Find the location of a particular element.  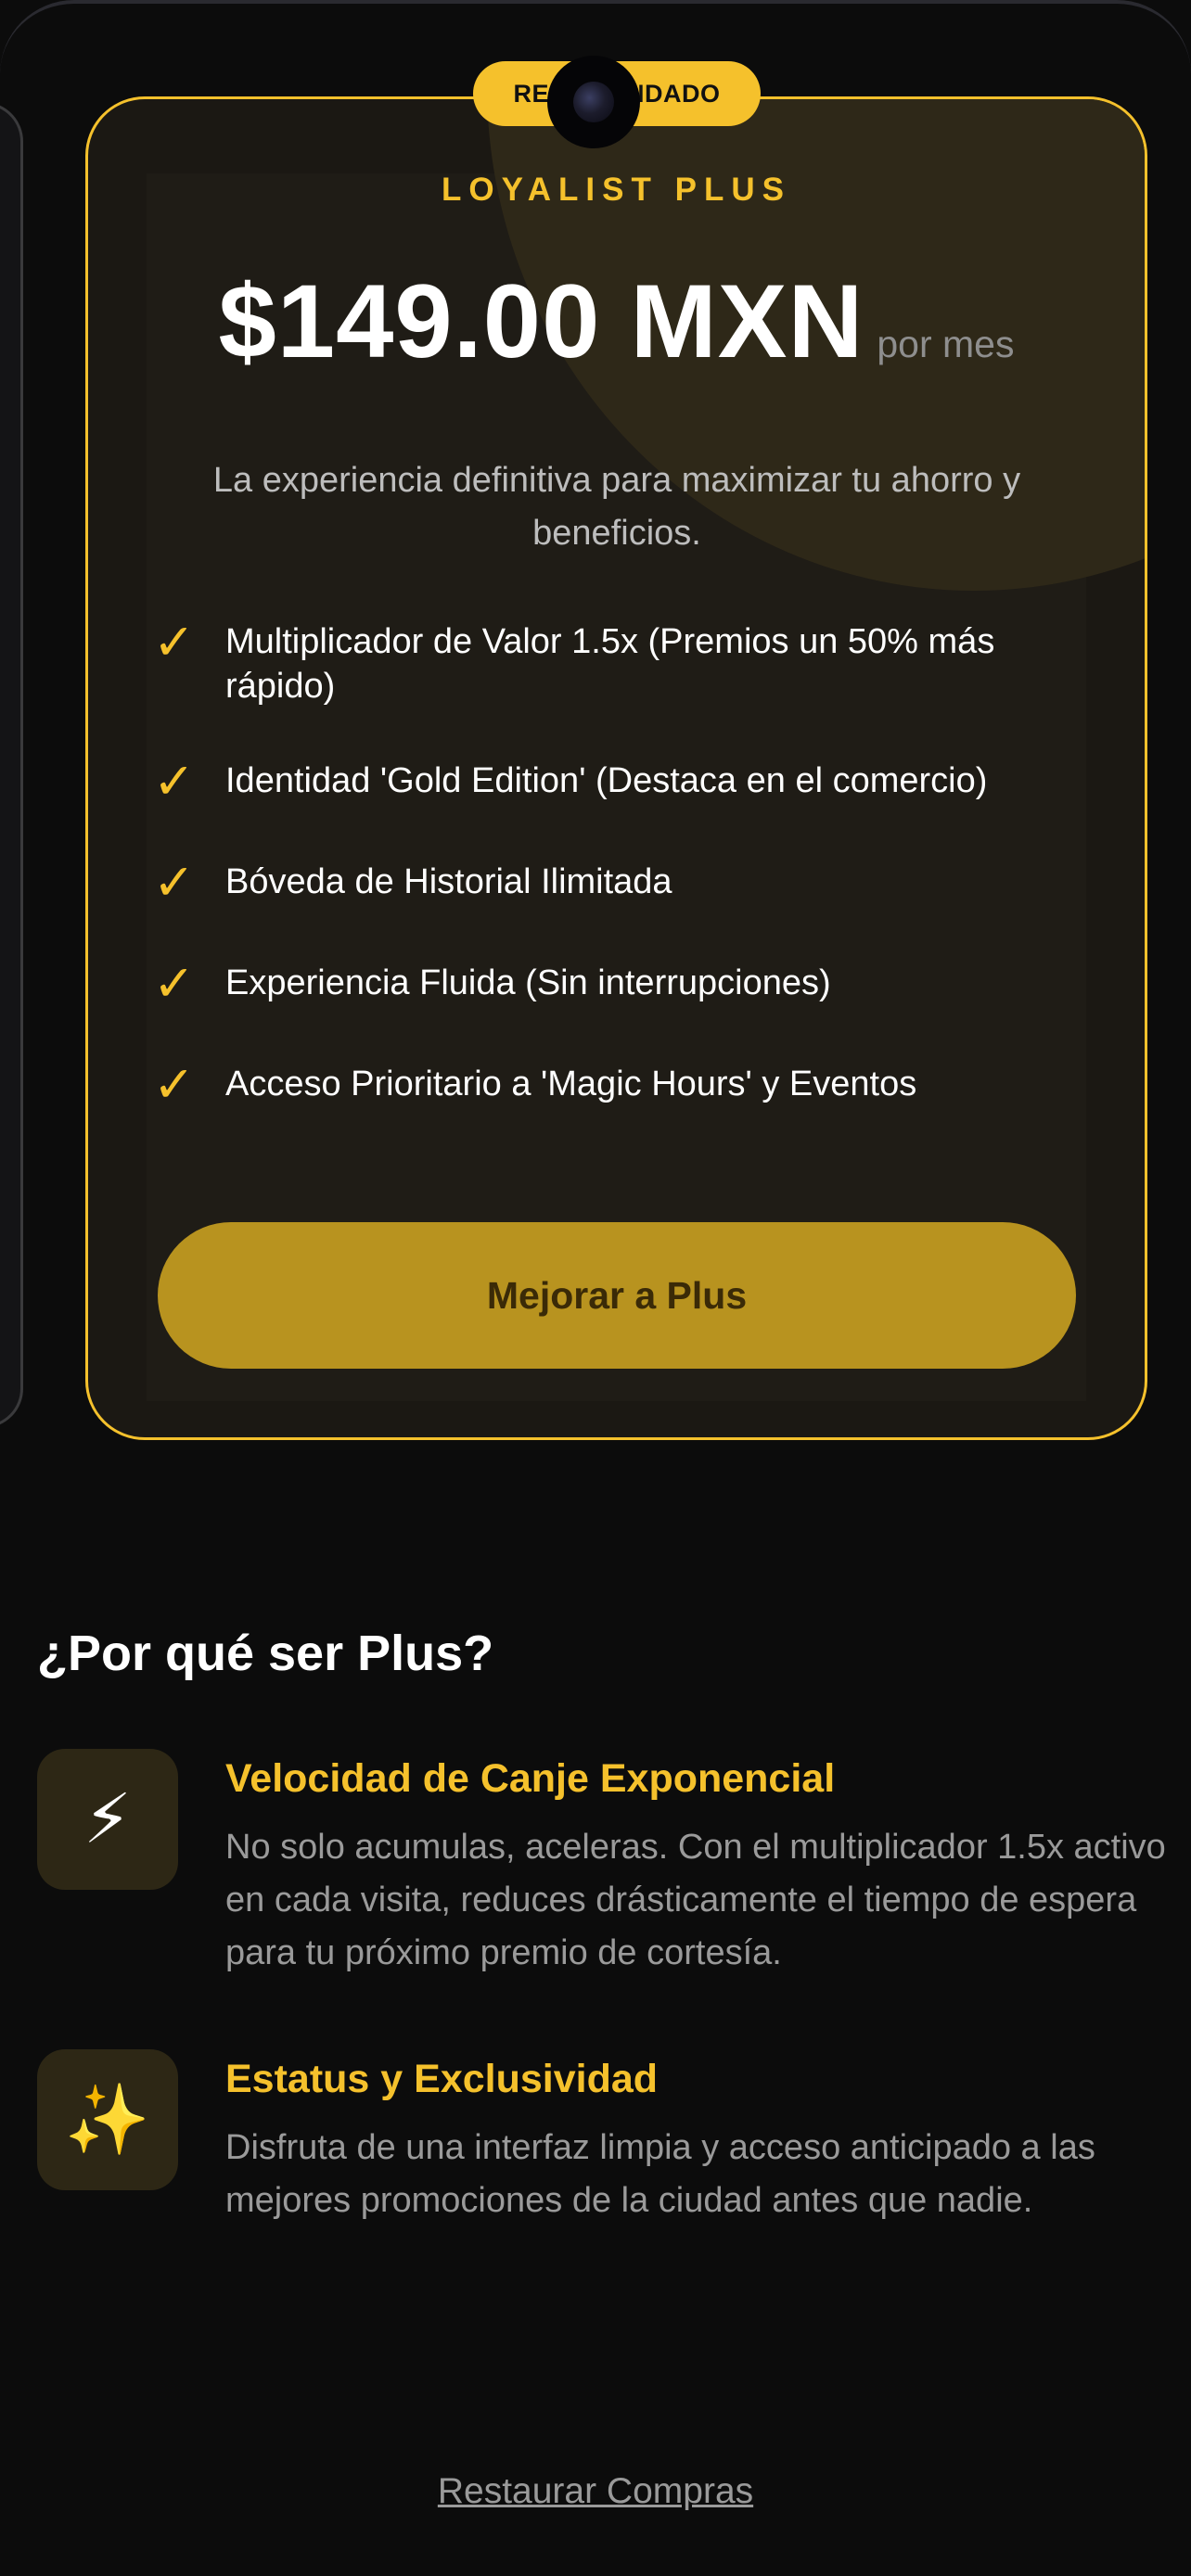

feature-text: Bóveda de Historial Ilimitada is located at coordinates (449, 881).